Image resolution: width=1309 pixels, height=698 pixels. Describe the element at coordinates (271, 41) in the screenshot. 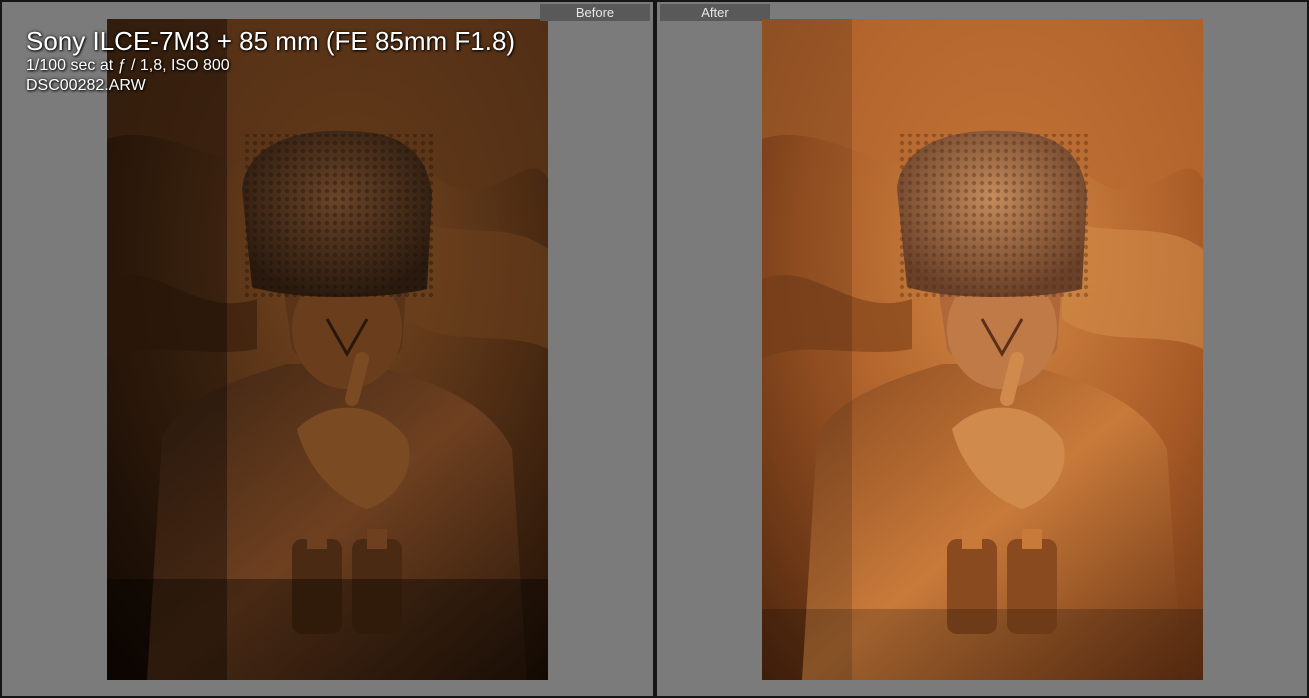

I see `camera-lens-info: Sony ILCE-7M3 + 85 mm (FE 85mm F1.8)` at that location.